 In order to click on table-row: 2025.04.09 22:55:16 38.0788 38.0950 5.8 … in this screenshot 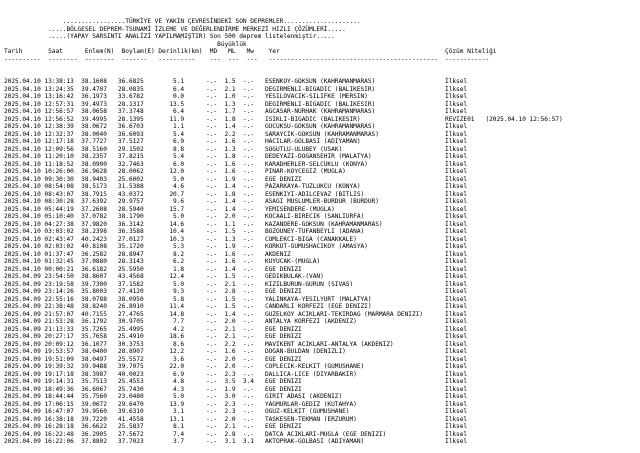, I will do `click(236, 299)`.